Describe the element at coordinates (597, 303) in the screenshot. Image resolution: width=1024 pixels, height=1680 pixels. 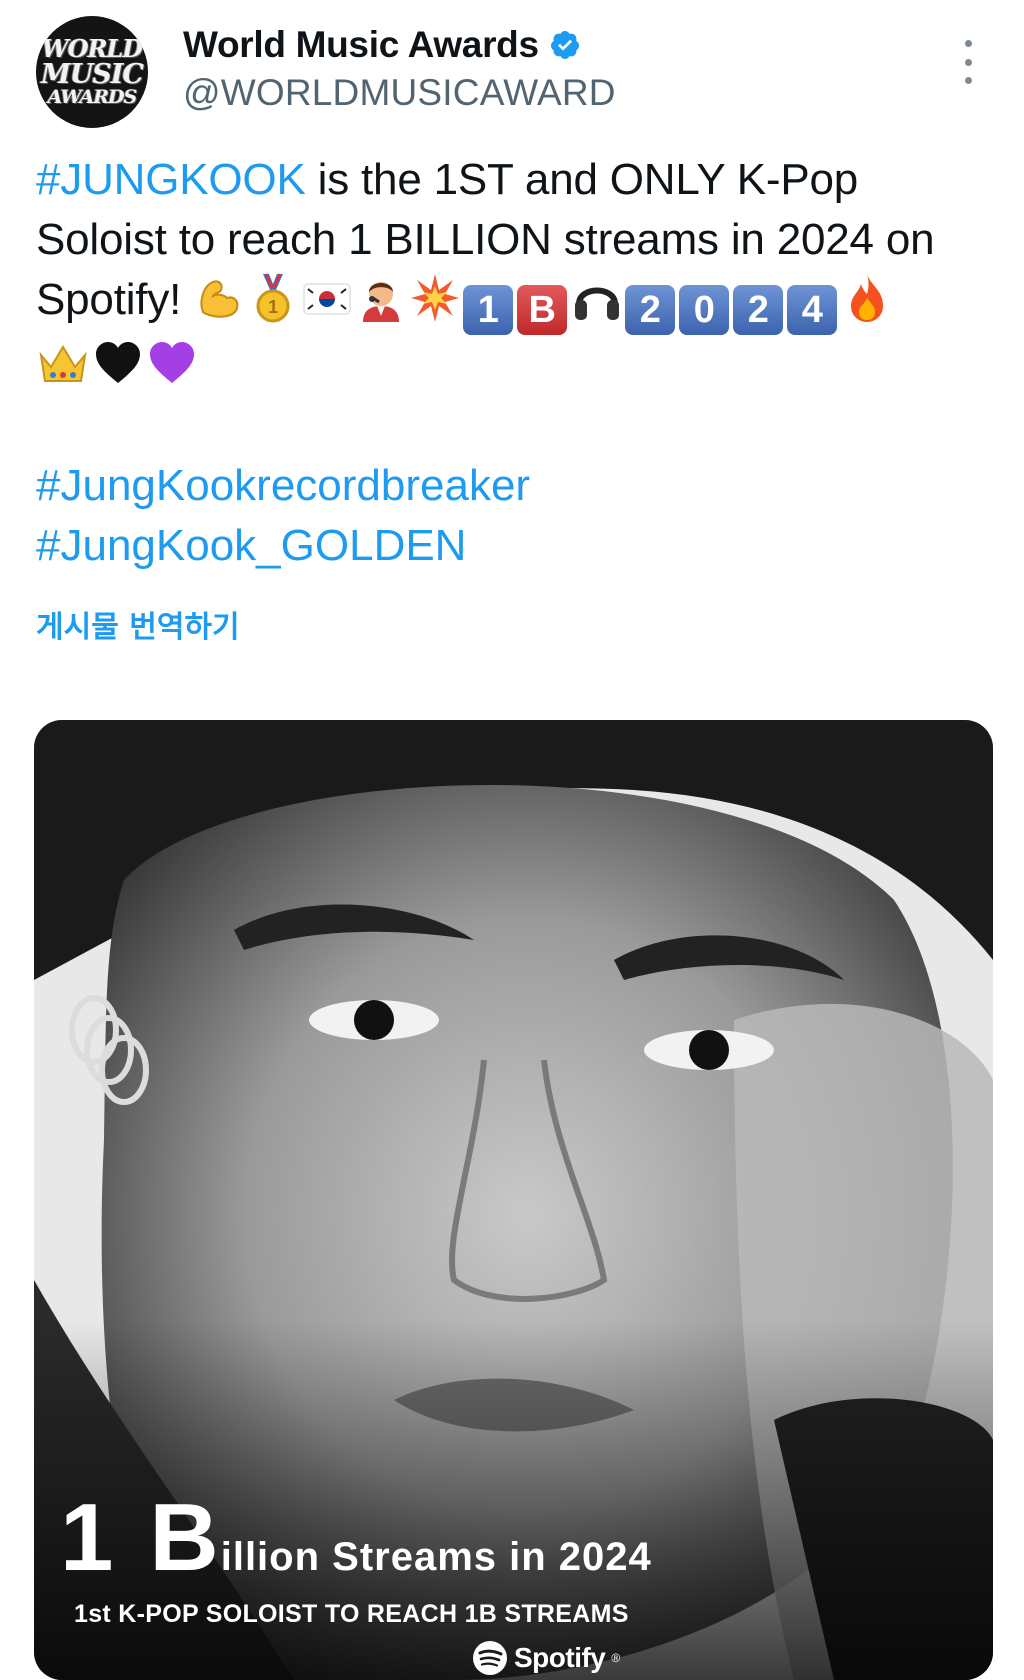
I see `headphone-icon` at that location.